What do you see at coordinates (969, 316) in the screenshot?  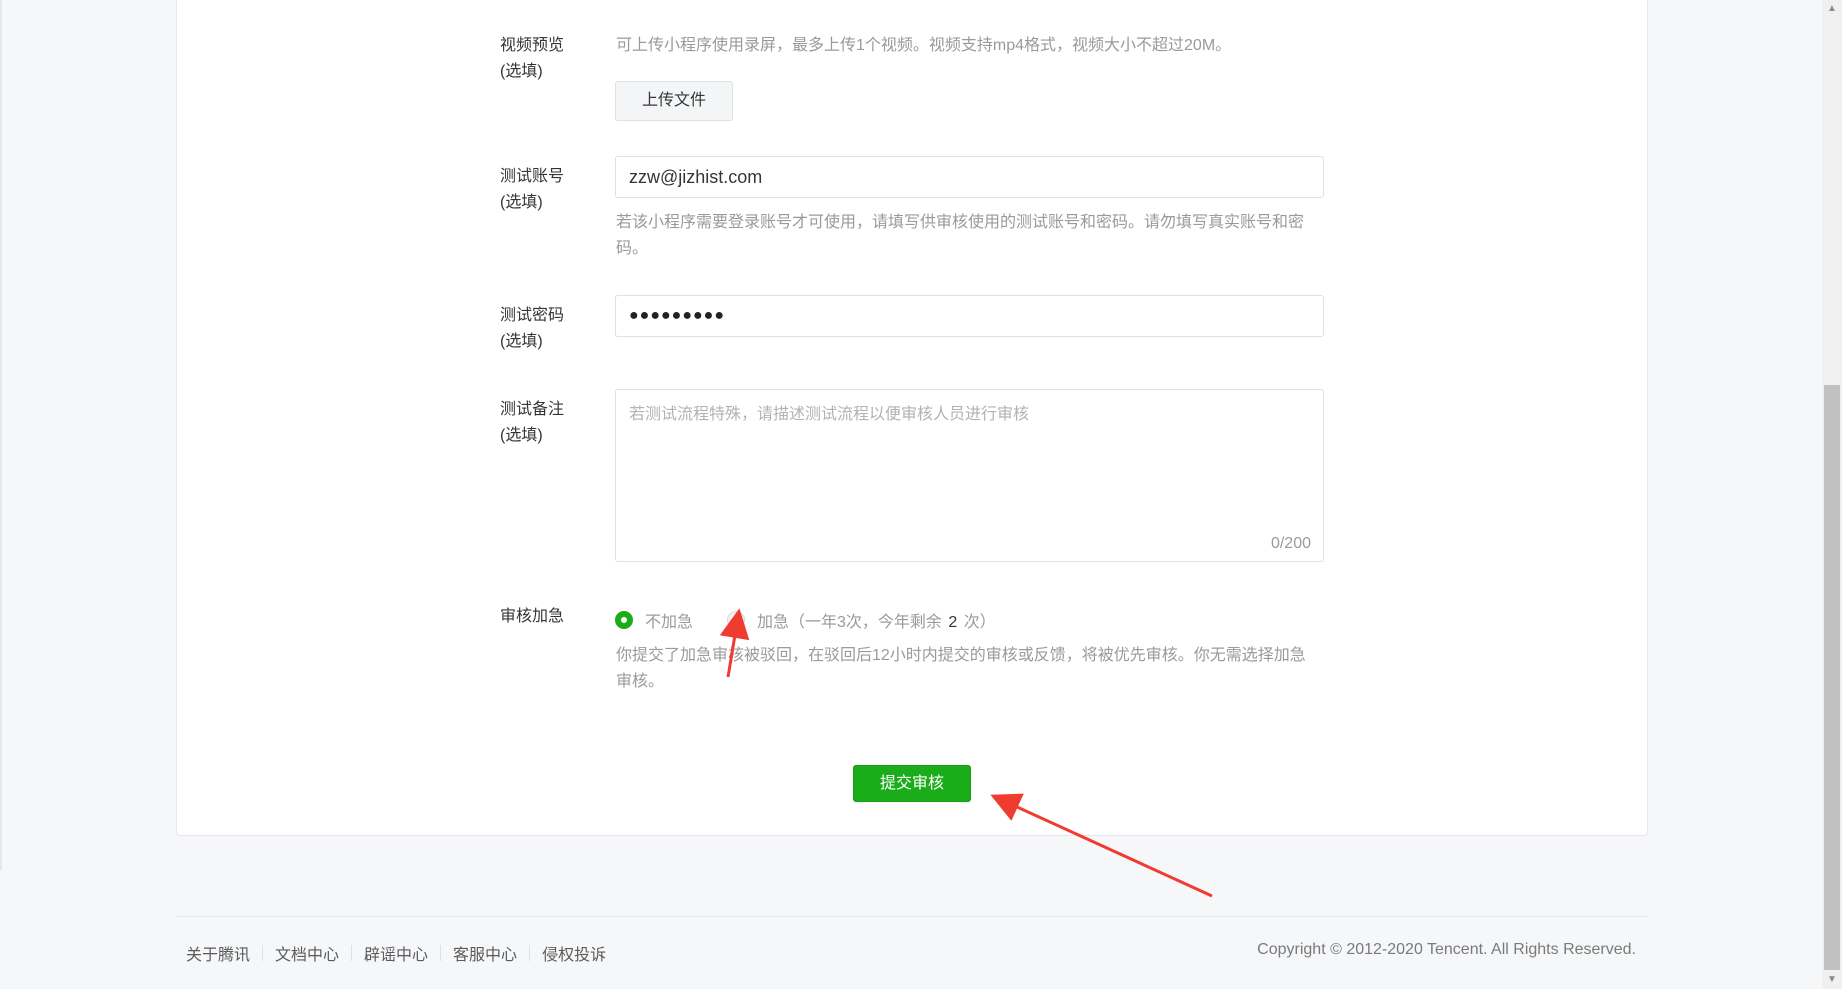 I see `test-password-input: ●●●●●●●●●` at bounding box center [969, 316].